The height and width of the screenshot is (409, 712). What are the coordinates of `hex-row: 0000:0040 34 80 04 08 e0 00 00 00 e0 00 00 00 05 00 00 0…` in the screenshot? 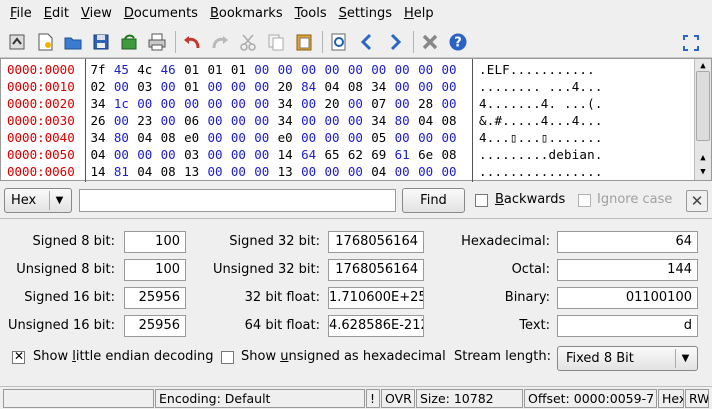 It's located at (348, 137).